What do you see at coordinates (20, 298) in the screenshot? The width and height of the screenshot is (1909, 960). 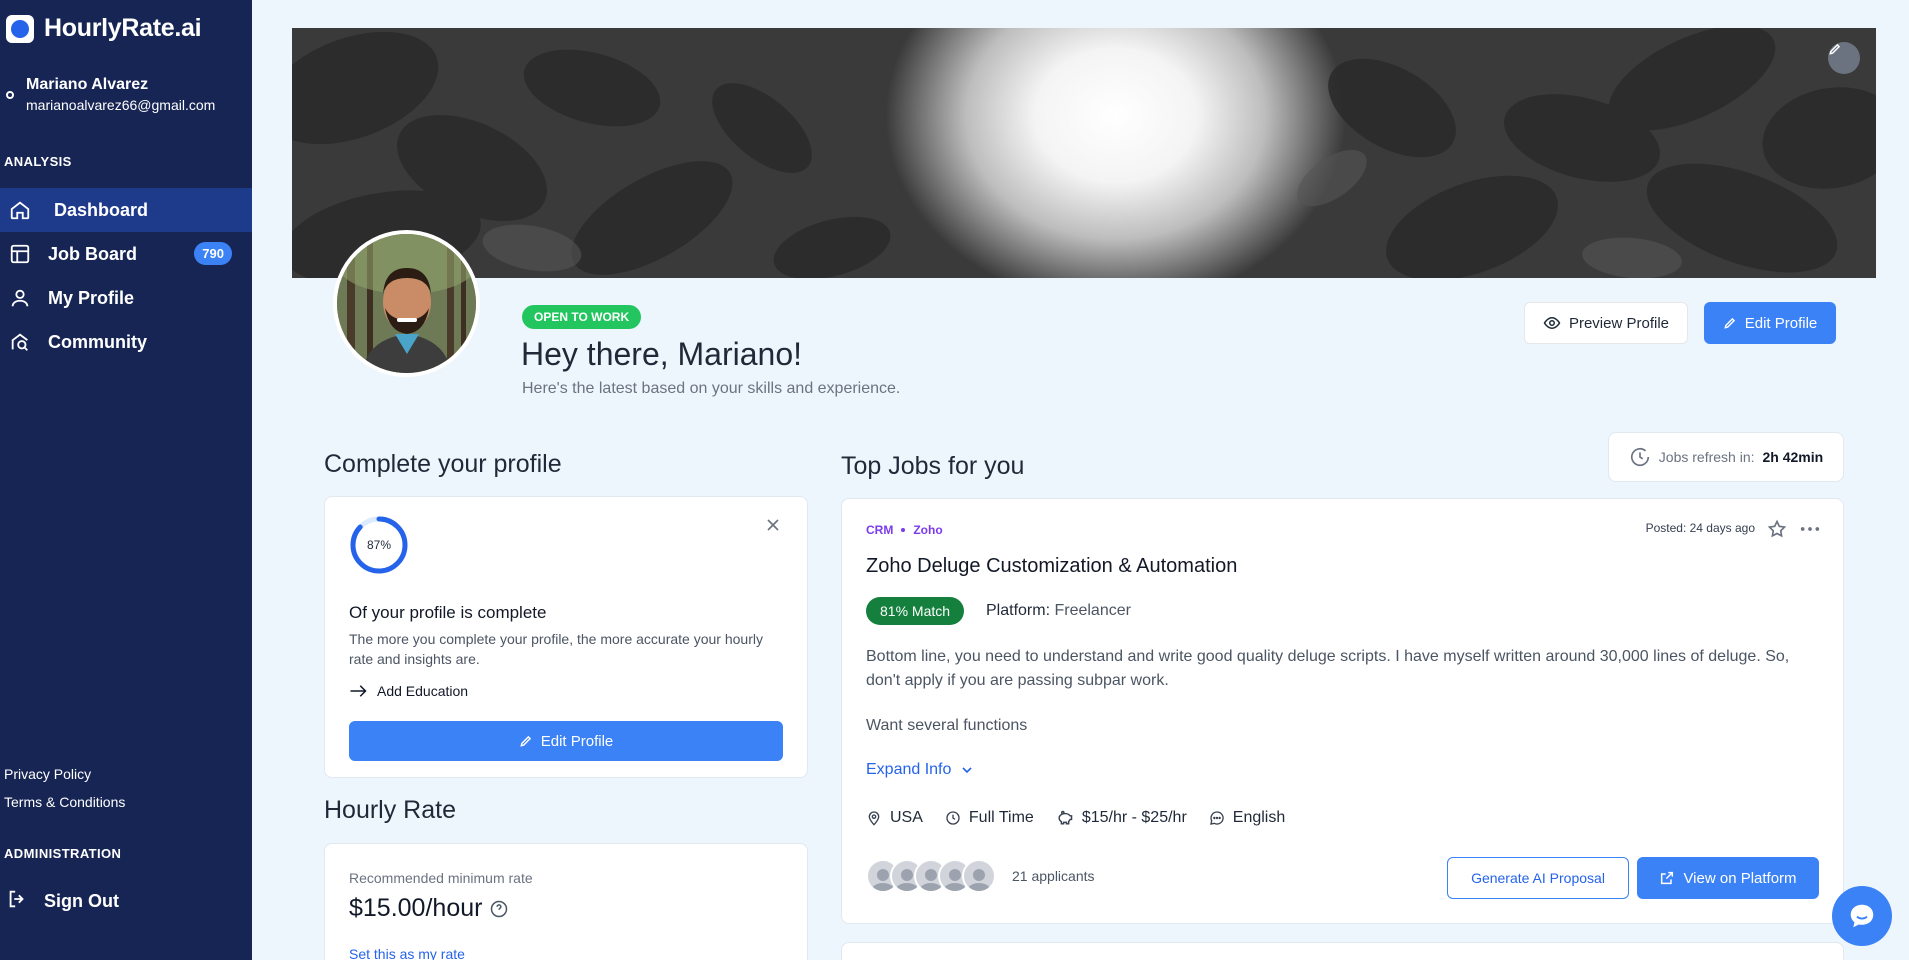 I see `user-icon` at bounding box center [20, 298].